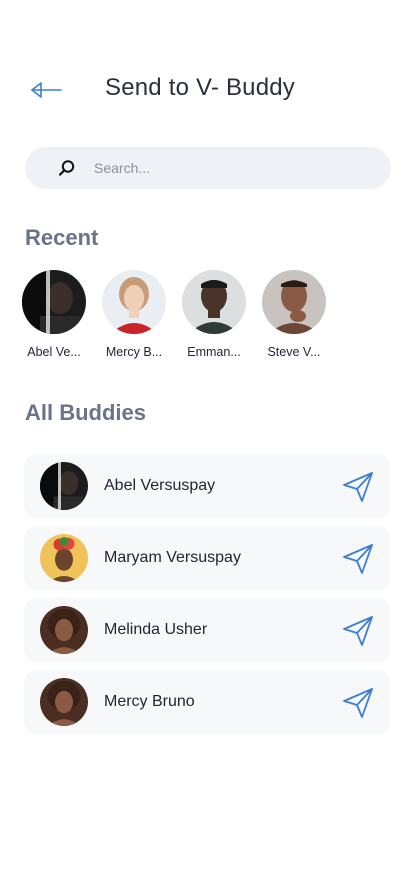  What do you see at coordinates (156, 629) in the screenshot?
I see `buddy-name: Melinda Usher` at bounding box center [156, 629].